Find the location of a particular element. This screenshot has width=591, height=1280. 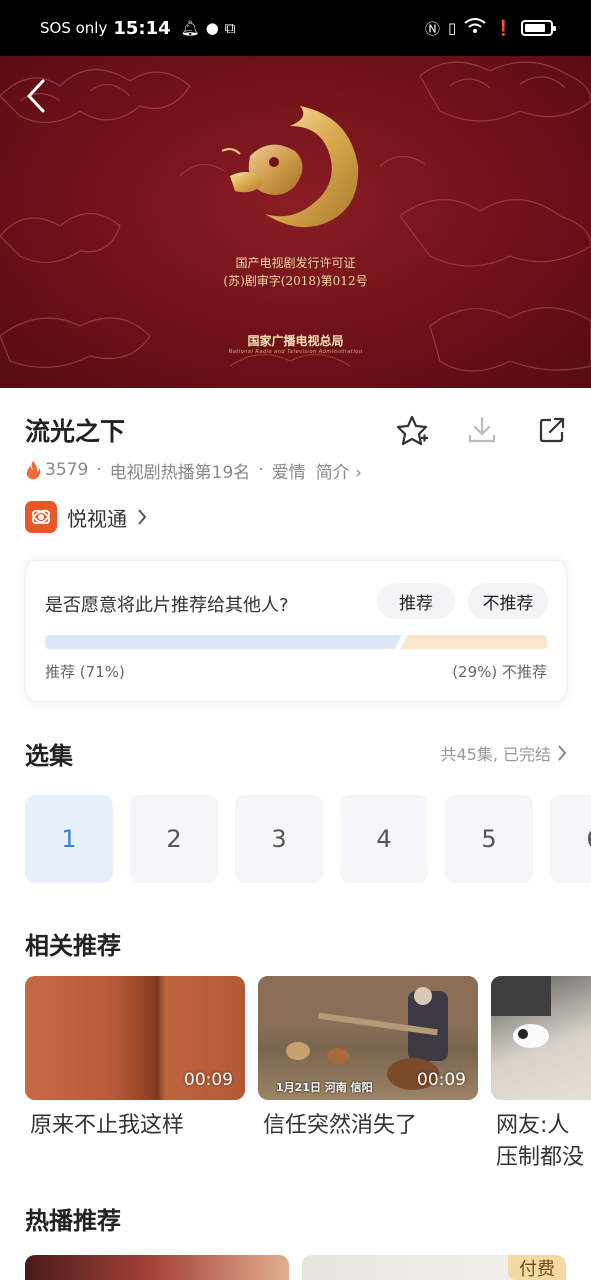

download-button is located at coordinates (482, 430).